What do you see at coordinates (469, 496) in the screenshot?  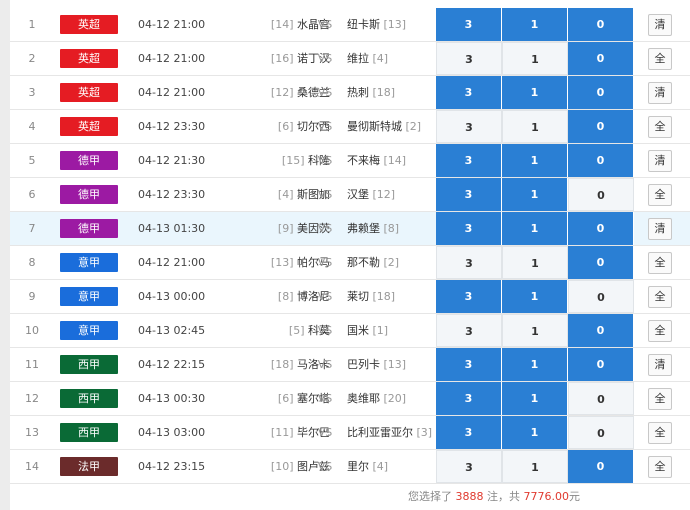 I see `bet-count: 3888` at bounding box center [469, 496].